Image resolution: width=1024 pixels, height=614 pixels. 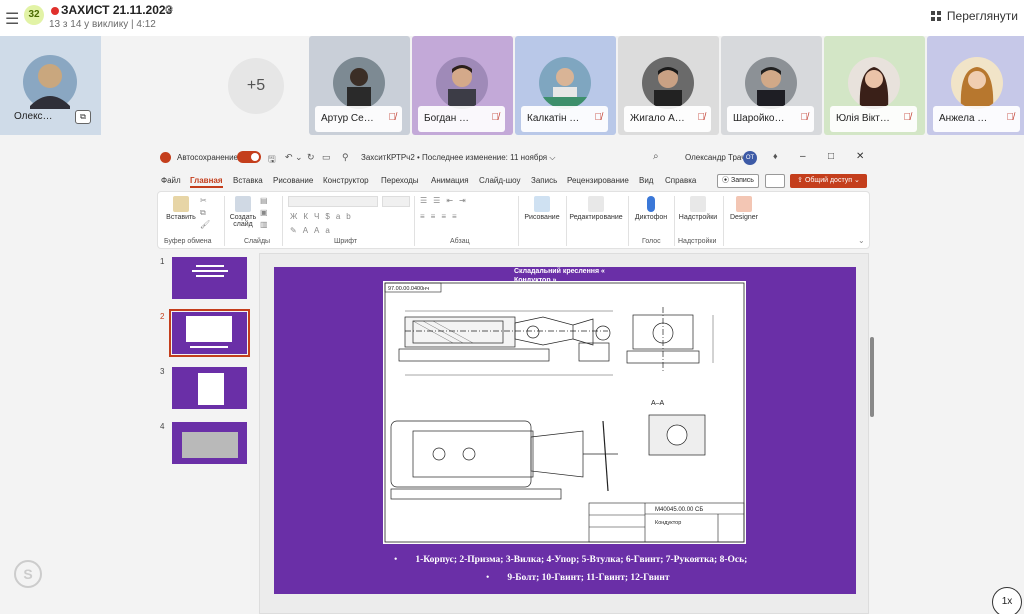 I want to click on format-painter-icon: 🖌, so click(x=205, y=224).